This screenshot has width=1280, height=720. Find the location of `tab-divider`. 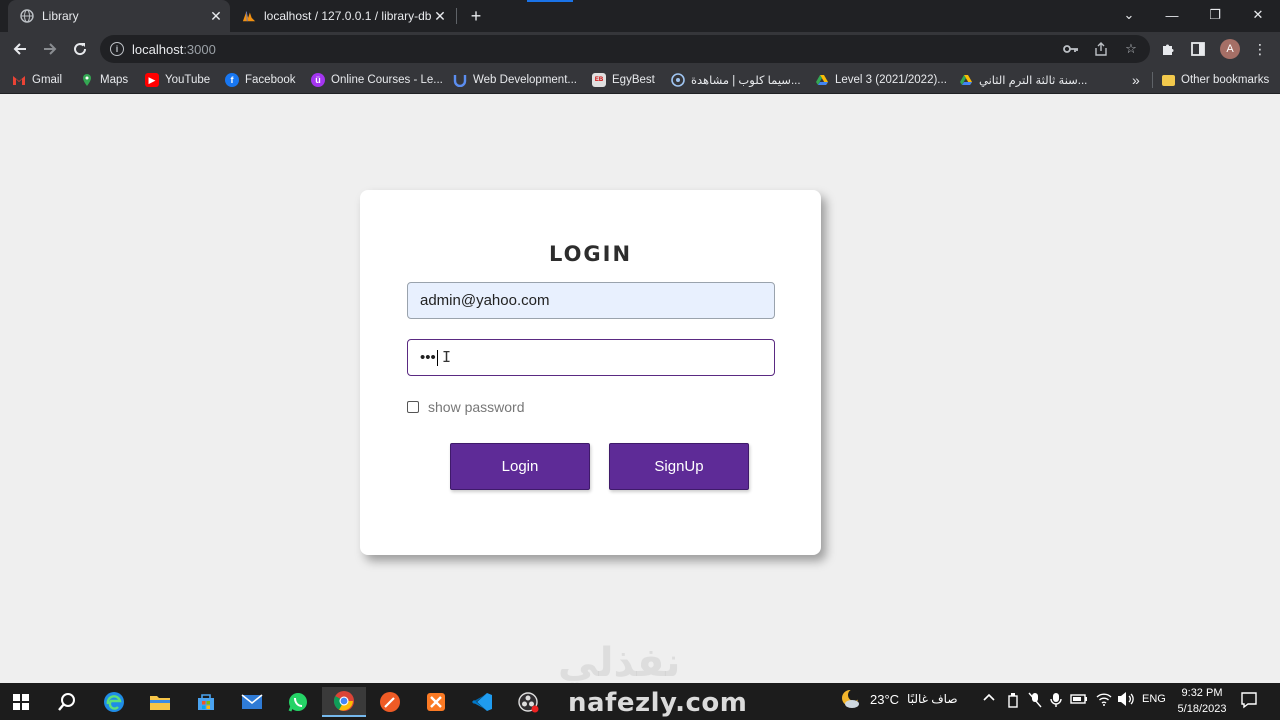

tab-divider is located at coordinates (456, 16).